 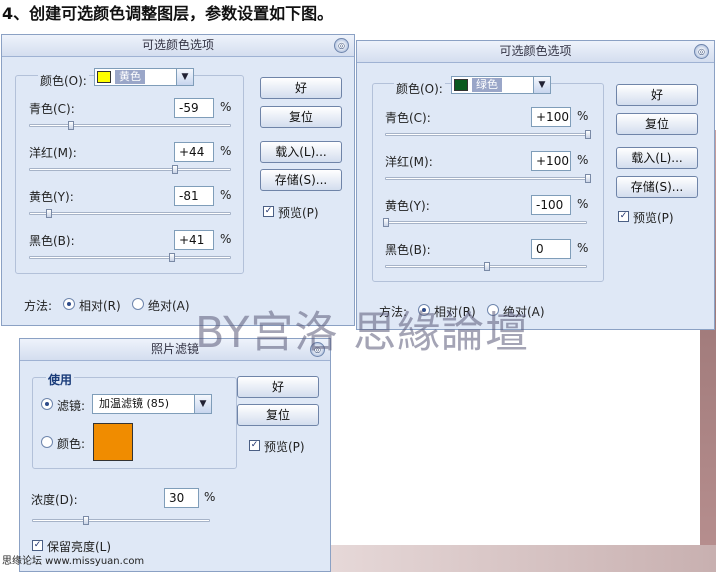 I want to click on color-select: 绿色 ▼, so click(x=501, y=85).